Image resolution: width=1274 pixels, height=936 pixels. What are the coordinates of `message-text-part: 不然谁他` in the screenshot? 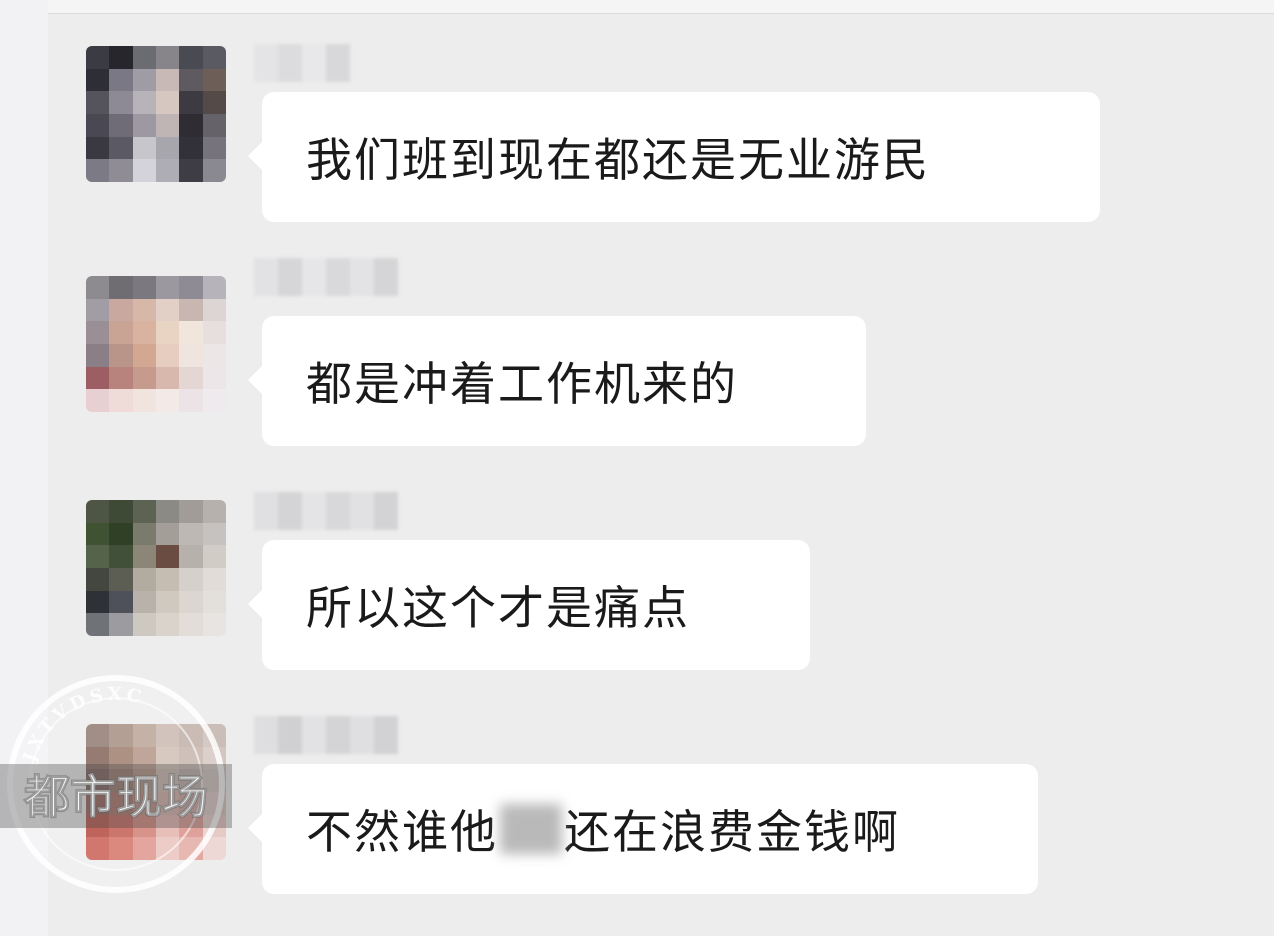 It's located at (402, 832).